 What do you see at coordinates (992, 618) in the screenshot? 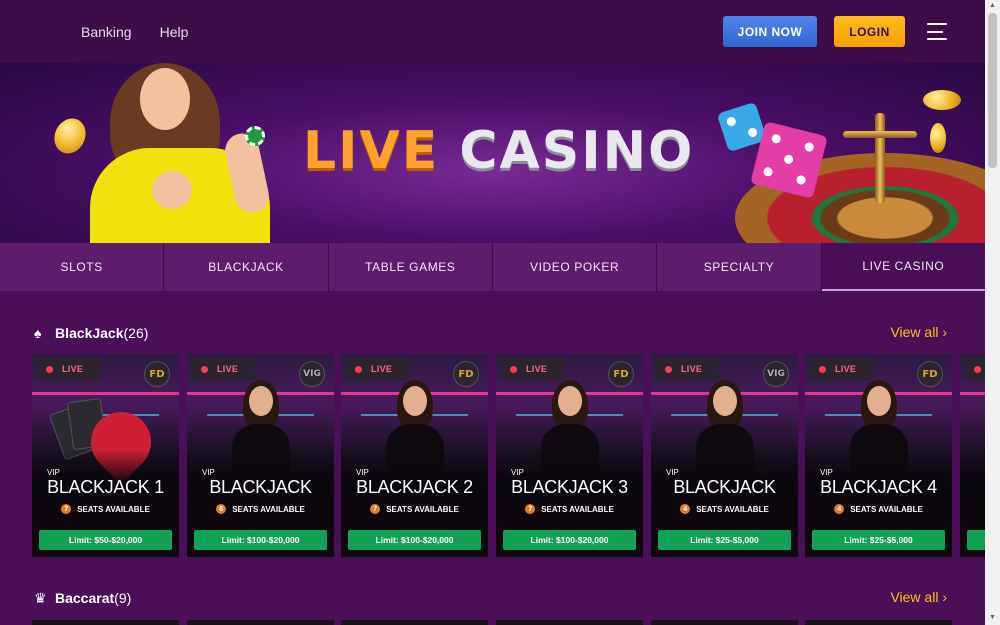
I see `scroll-down-icon: ▼` at bounding box center [992, 618].